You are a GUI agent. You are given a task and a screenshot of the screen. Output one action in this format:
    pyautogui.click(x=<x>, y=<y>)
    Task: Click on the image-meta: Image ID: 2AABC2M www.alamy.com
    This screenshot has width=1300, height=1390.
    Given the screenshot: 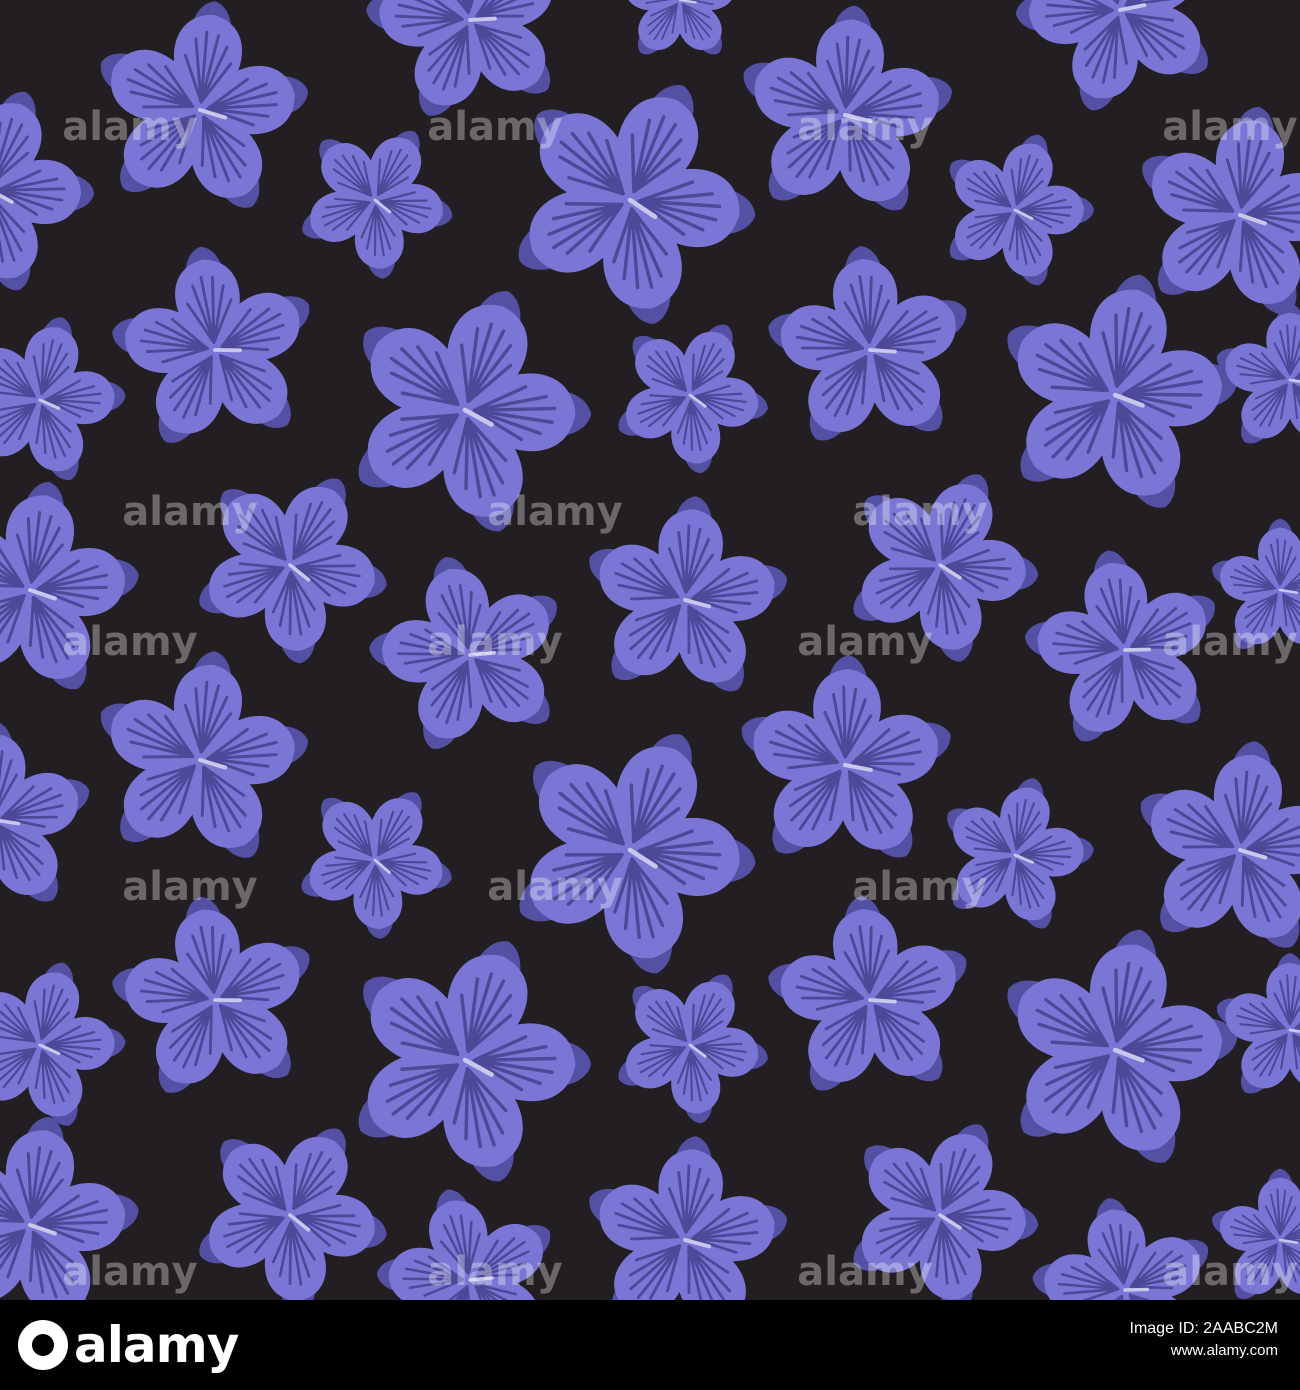 What is the action you would take?
    pyautogui.click(x=1204, y=1340)
    